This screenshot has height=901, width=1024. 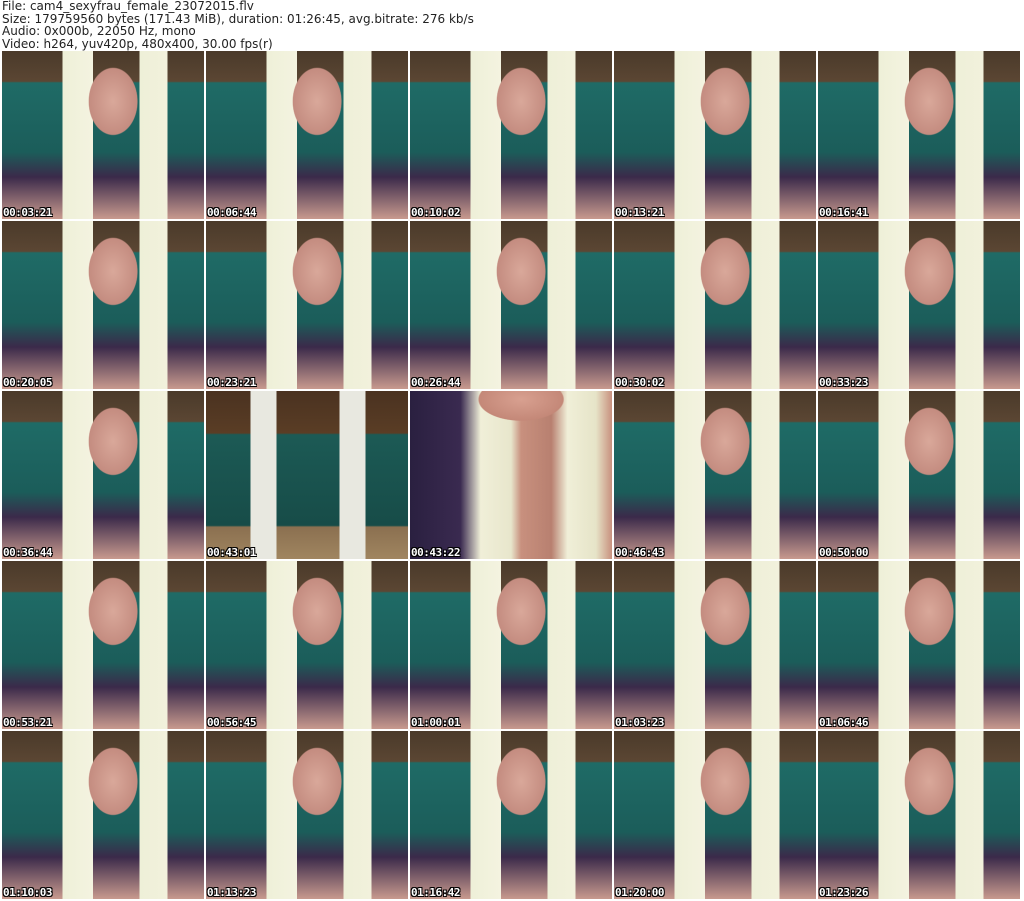 What do you see at coordinates (99, 31) in the screenshot?
I see `audio-info: Audio: 0x000b, 22050 Hz, mono` at bounding box center [99, 31].